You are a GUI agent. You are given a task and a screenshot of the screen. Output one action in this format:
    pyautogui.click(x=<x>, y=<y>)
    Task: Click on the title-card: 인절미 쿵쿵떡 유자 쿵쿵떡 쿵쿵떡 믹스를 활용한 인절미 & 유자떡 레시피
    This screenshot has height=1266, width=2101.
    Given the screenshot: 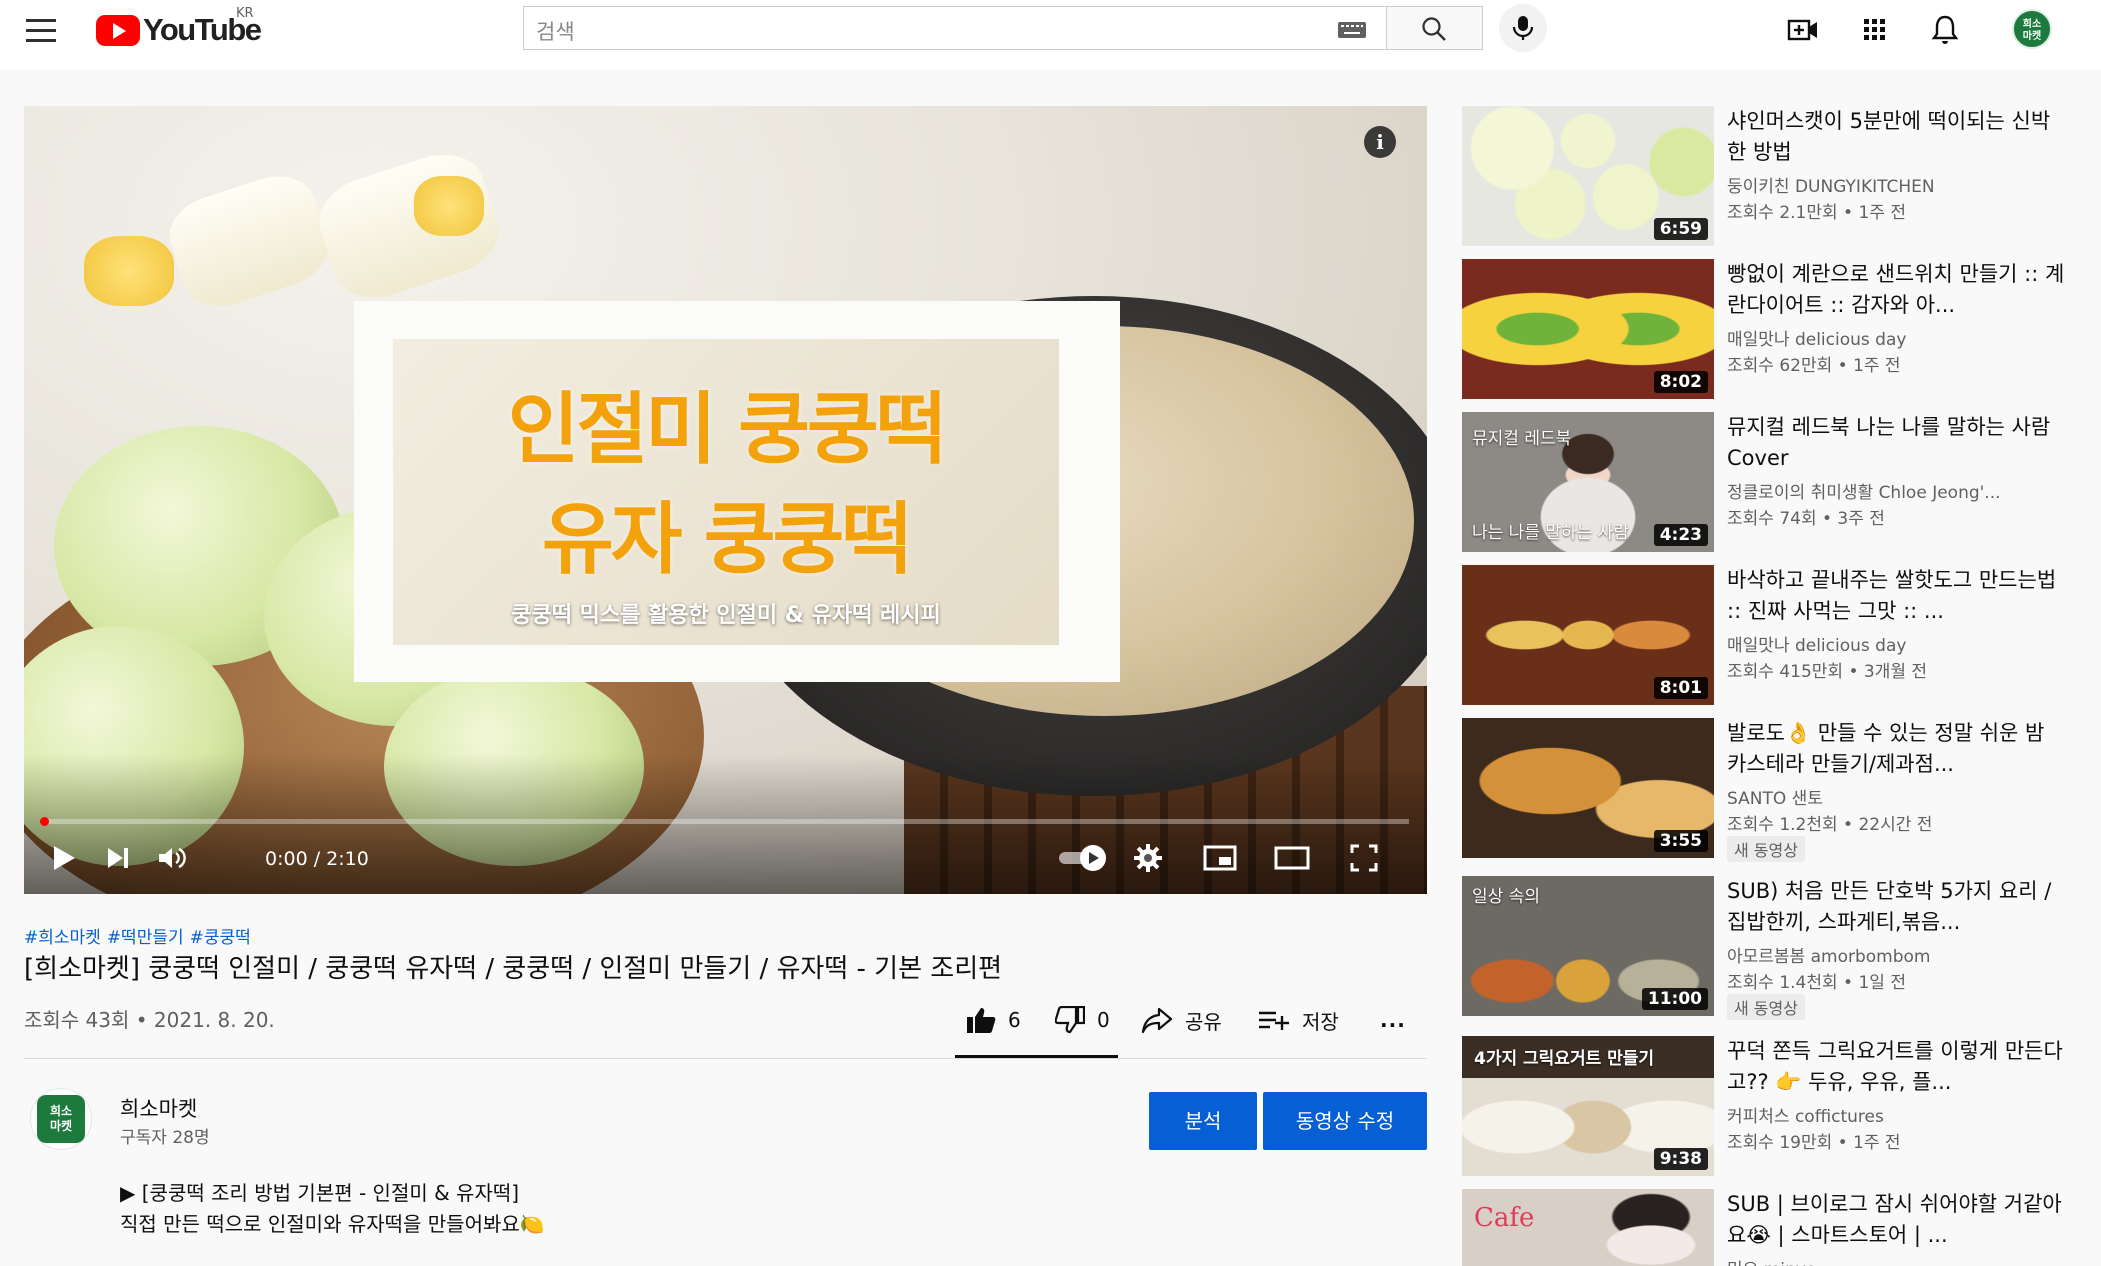 What is the action you would take?
    pyautogui.click(x=737, y=491)
    